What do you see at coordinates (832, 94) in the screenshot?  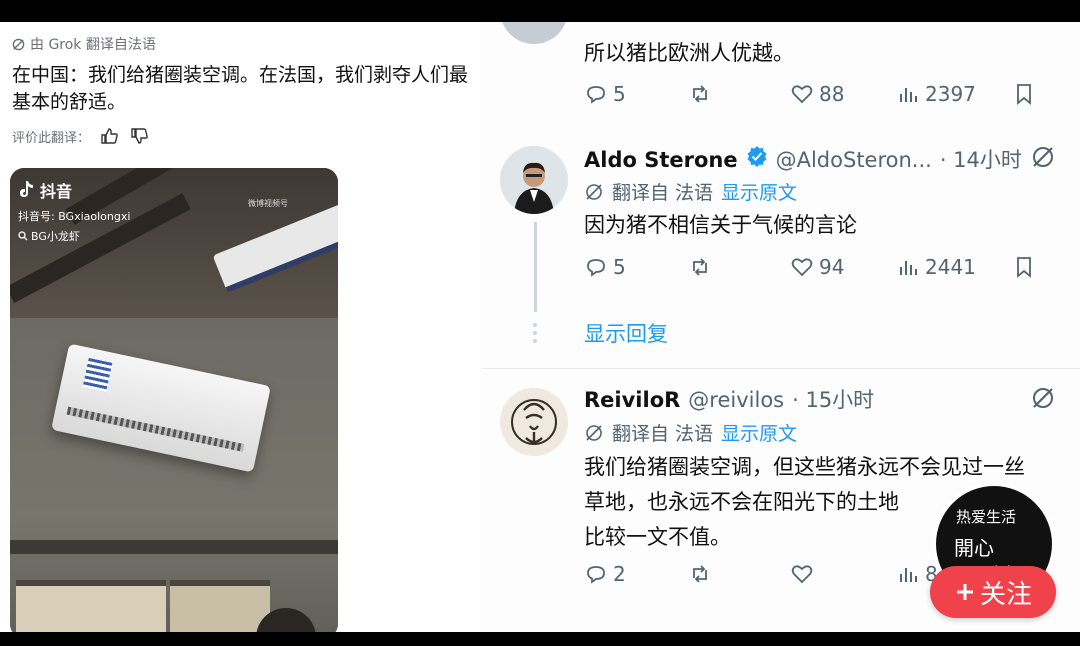 I see `like-count: 88` at bounding box center [832, 94].